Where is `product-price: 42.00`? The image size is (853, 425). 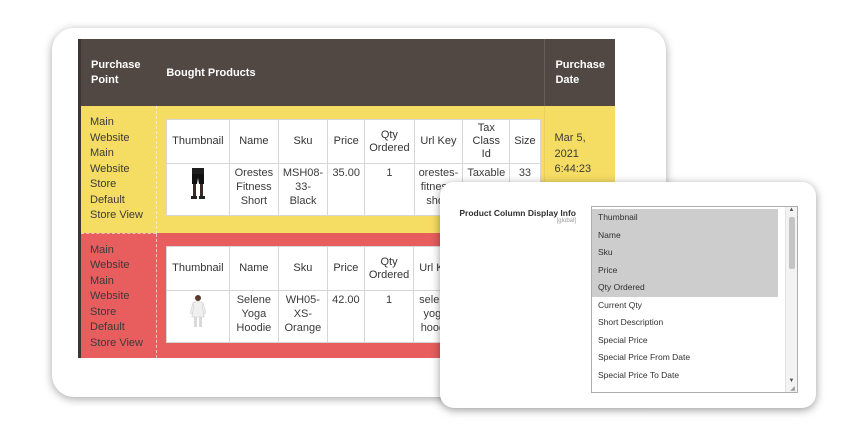 product-price: 42.00 is located at coordinates (345, 316).